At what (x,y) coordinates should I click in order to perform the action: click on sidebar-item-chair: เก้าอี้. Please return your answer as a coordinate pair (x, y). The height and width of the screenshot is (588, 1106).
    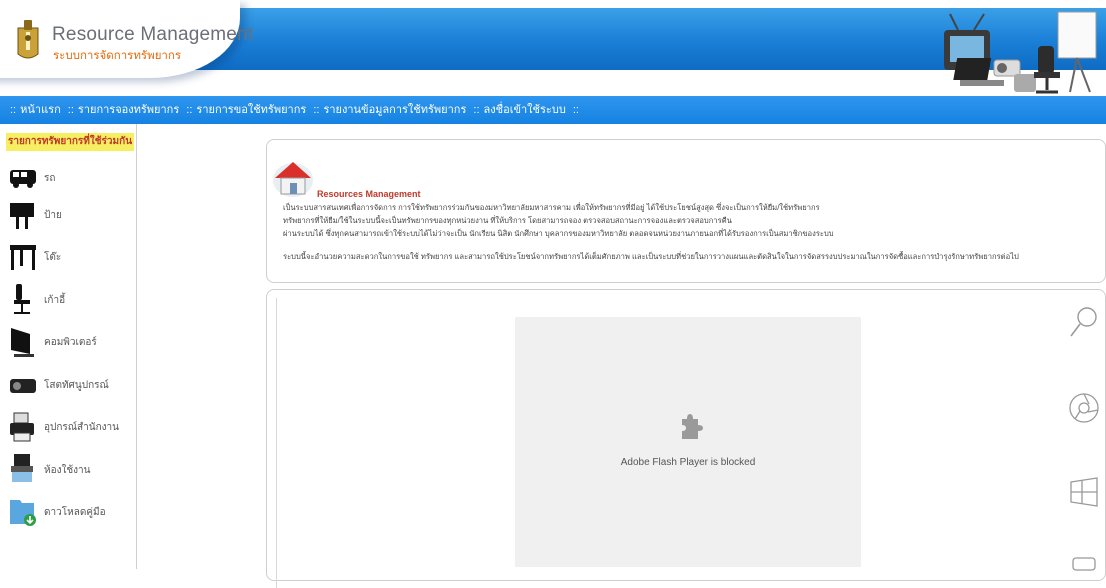
    Looking at the image, I should click on (70, 301).